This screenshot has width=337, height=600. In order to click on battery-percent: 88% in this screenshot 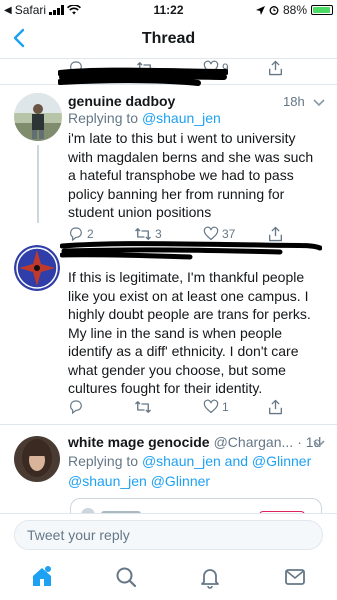, I will do `click(294, 10)`.